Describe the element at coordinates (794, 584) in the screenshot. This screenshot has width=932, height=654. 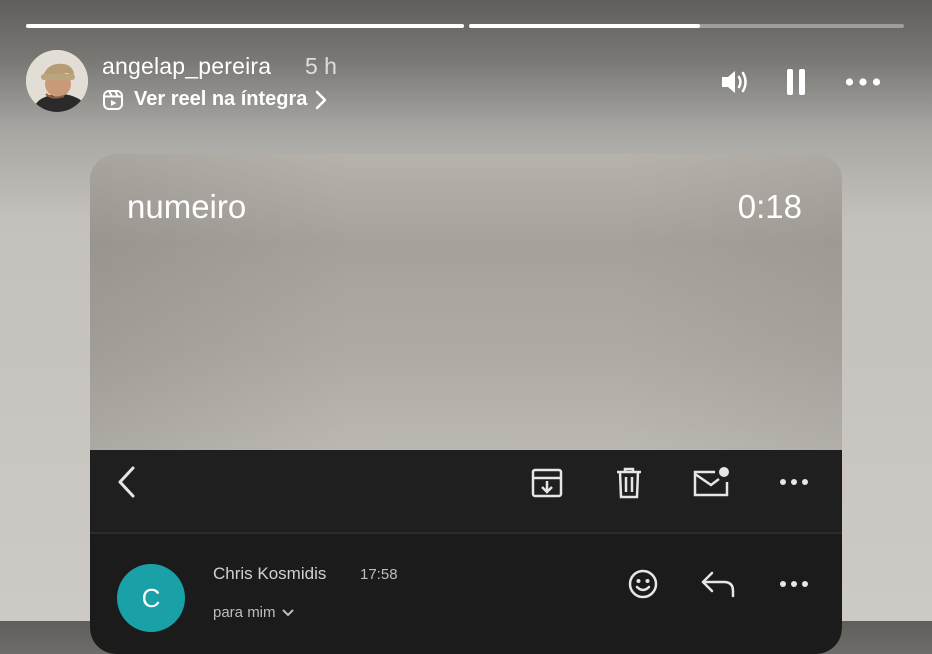
I see `message-more-icon` at that location.